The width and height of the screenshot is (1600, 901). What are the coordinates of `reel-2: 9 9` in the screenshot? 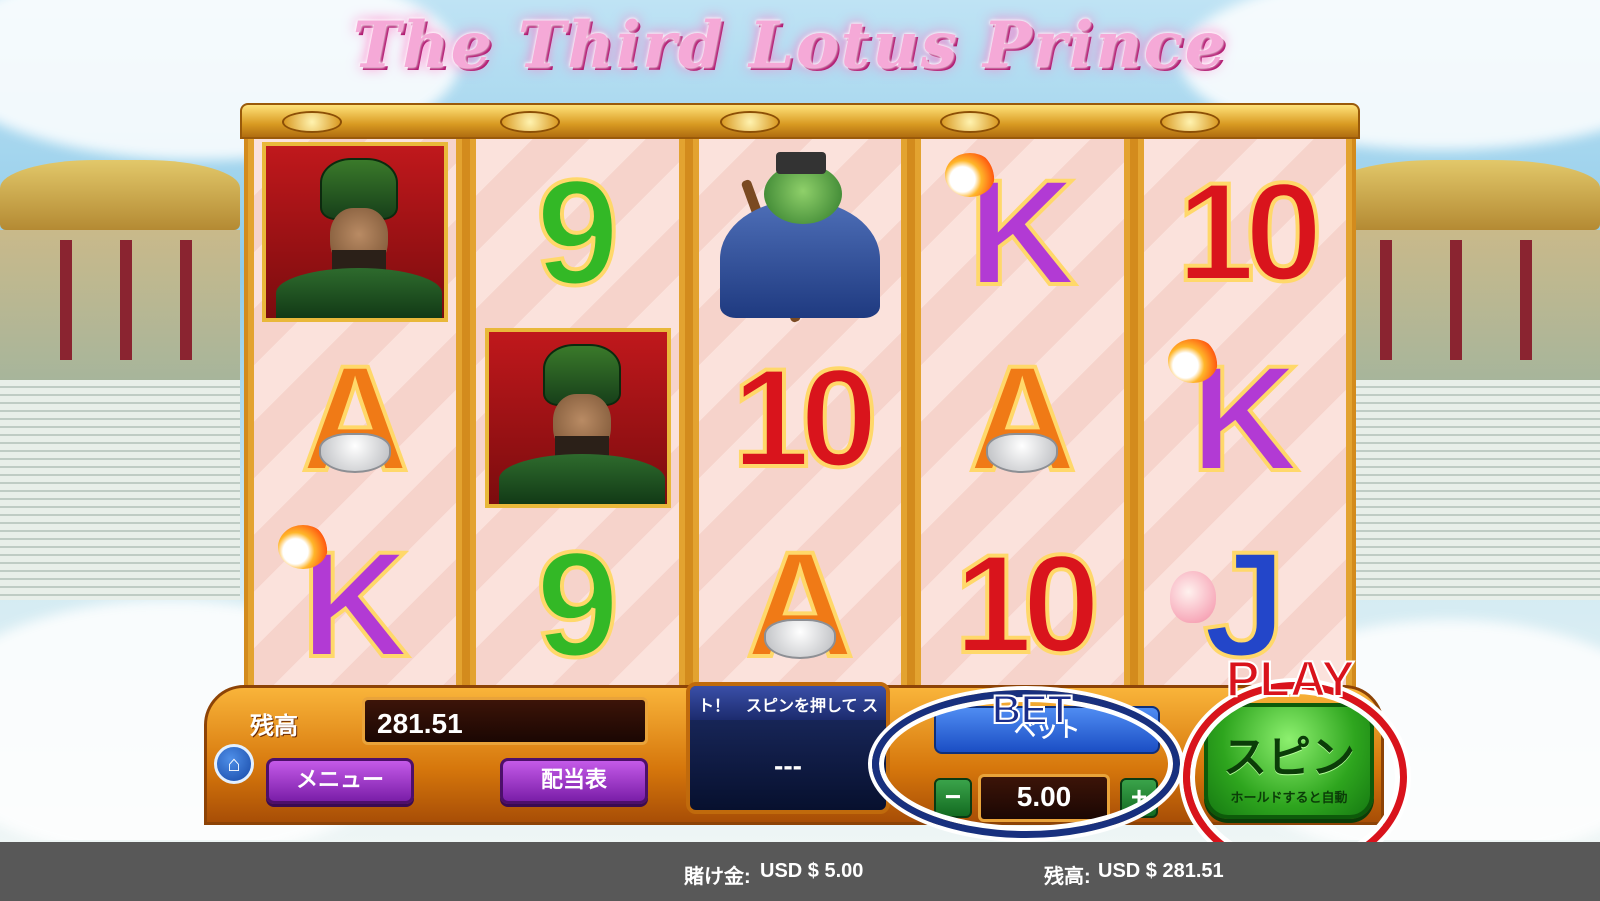 It's located at (577, 419).